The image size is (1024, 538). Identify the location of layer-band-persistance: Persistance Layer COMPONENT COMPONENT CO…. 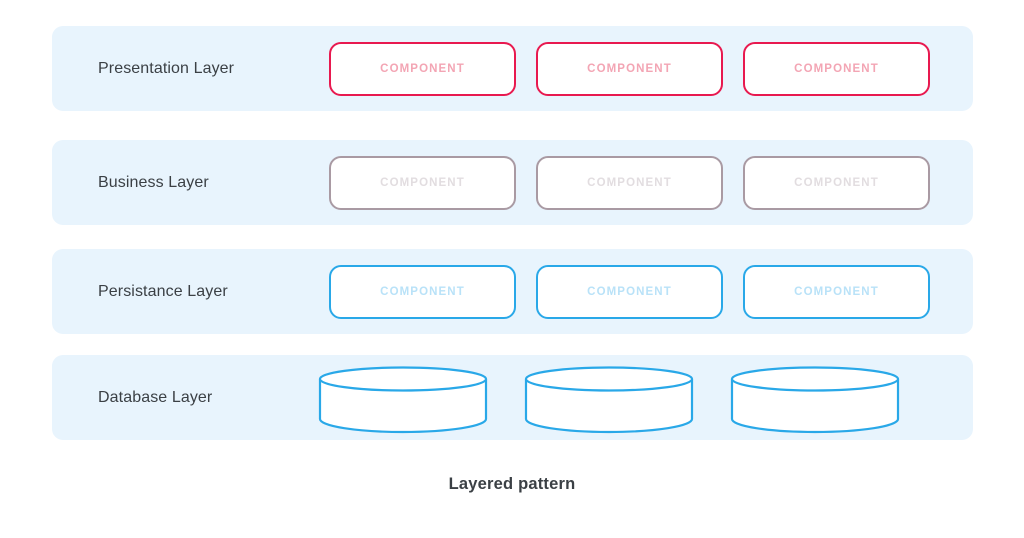
(512, 291).